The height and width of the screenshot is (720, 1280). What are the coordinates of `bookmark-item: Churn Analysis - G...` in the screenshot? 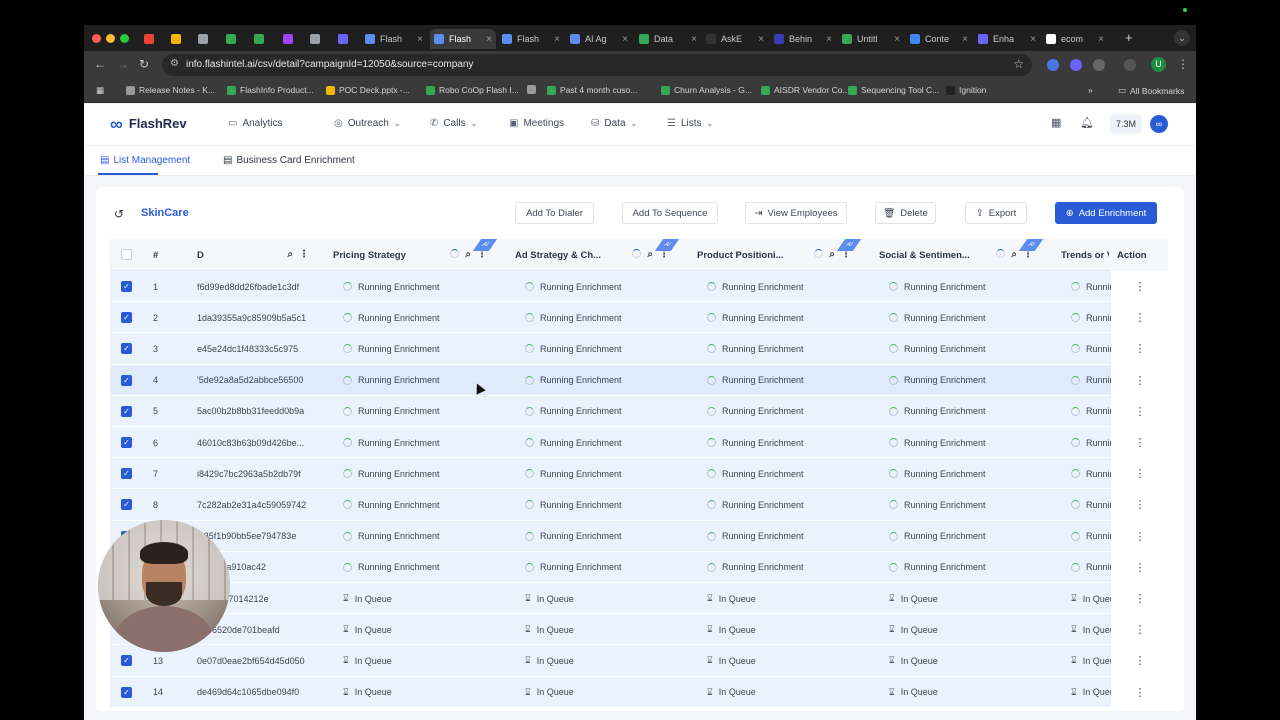 It's located at (706, 90).